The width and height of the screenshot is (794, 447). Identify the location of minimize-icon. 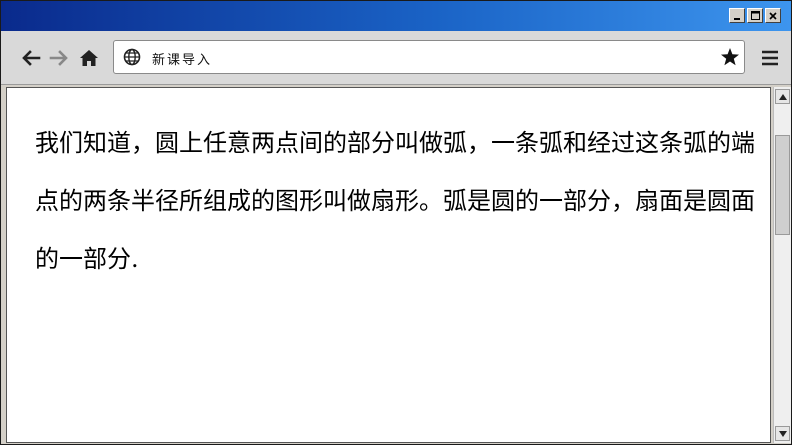
(737, 18).